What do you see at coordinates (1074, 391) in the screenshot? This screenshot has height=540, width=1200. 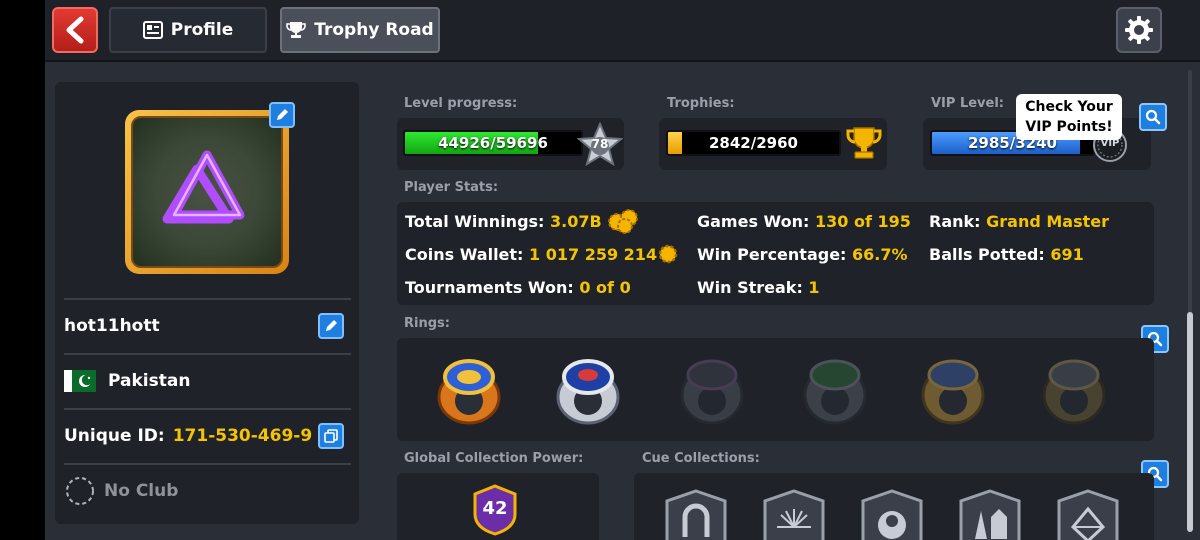 I see `ring-6-icon` at bounding box center [1074, 391].